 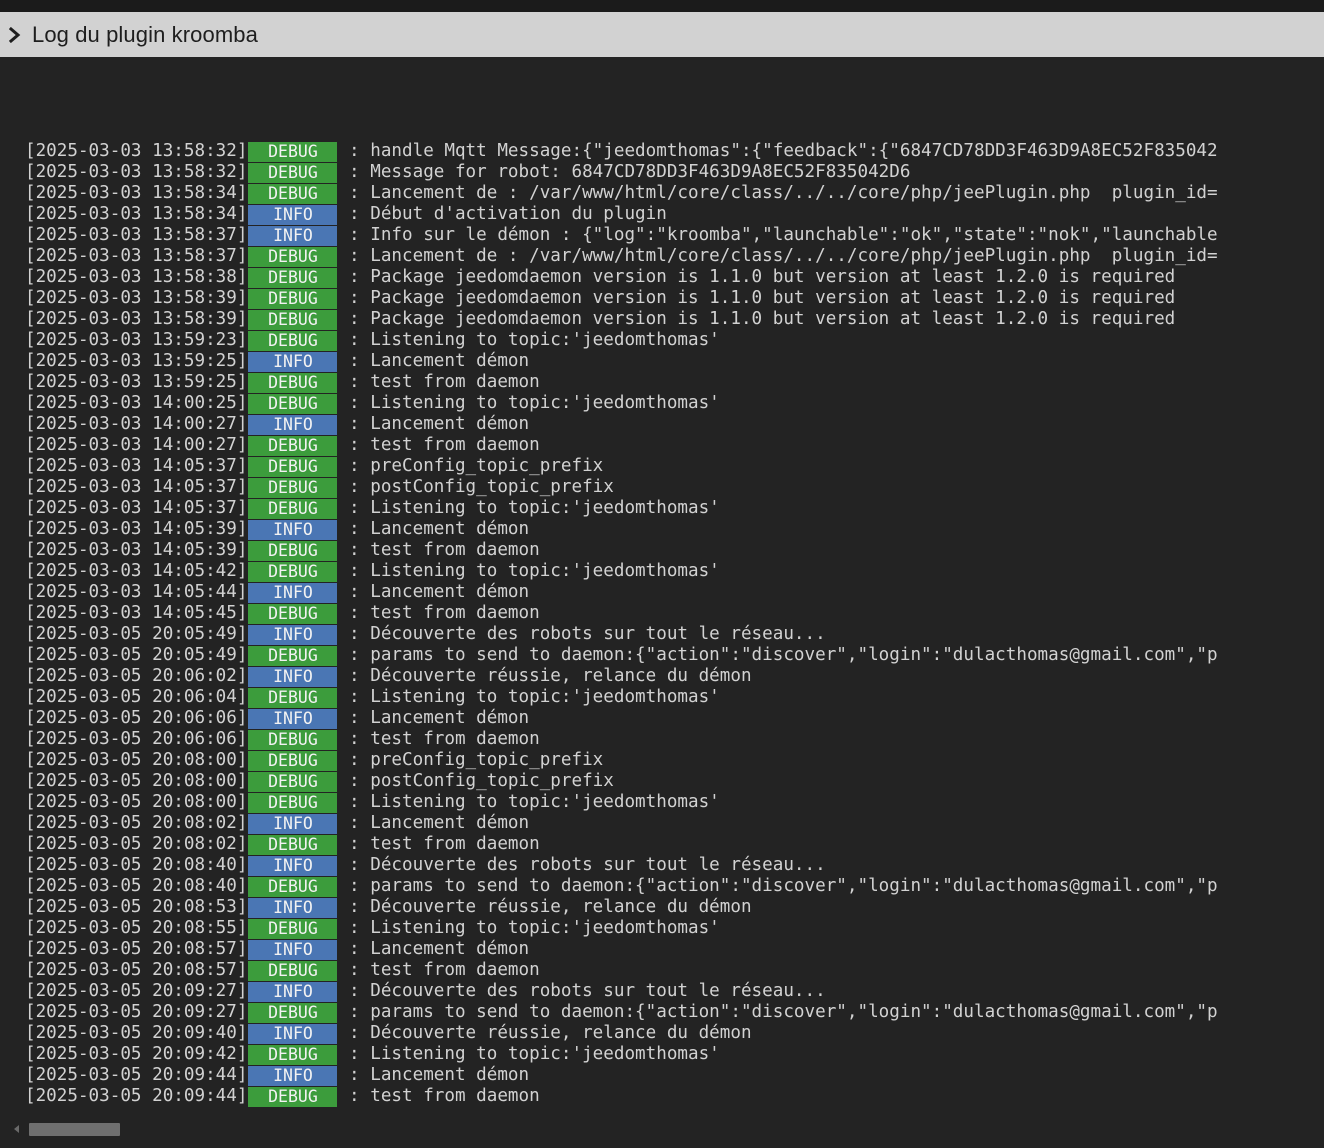 I want to click on log-message: : Début d'activation du plugin, so click(x=502, y=214).